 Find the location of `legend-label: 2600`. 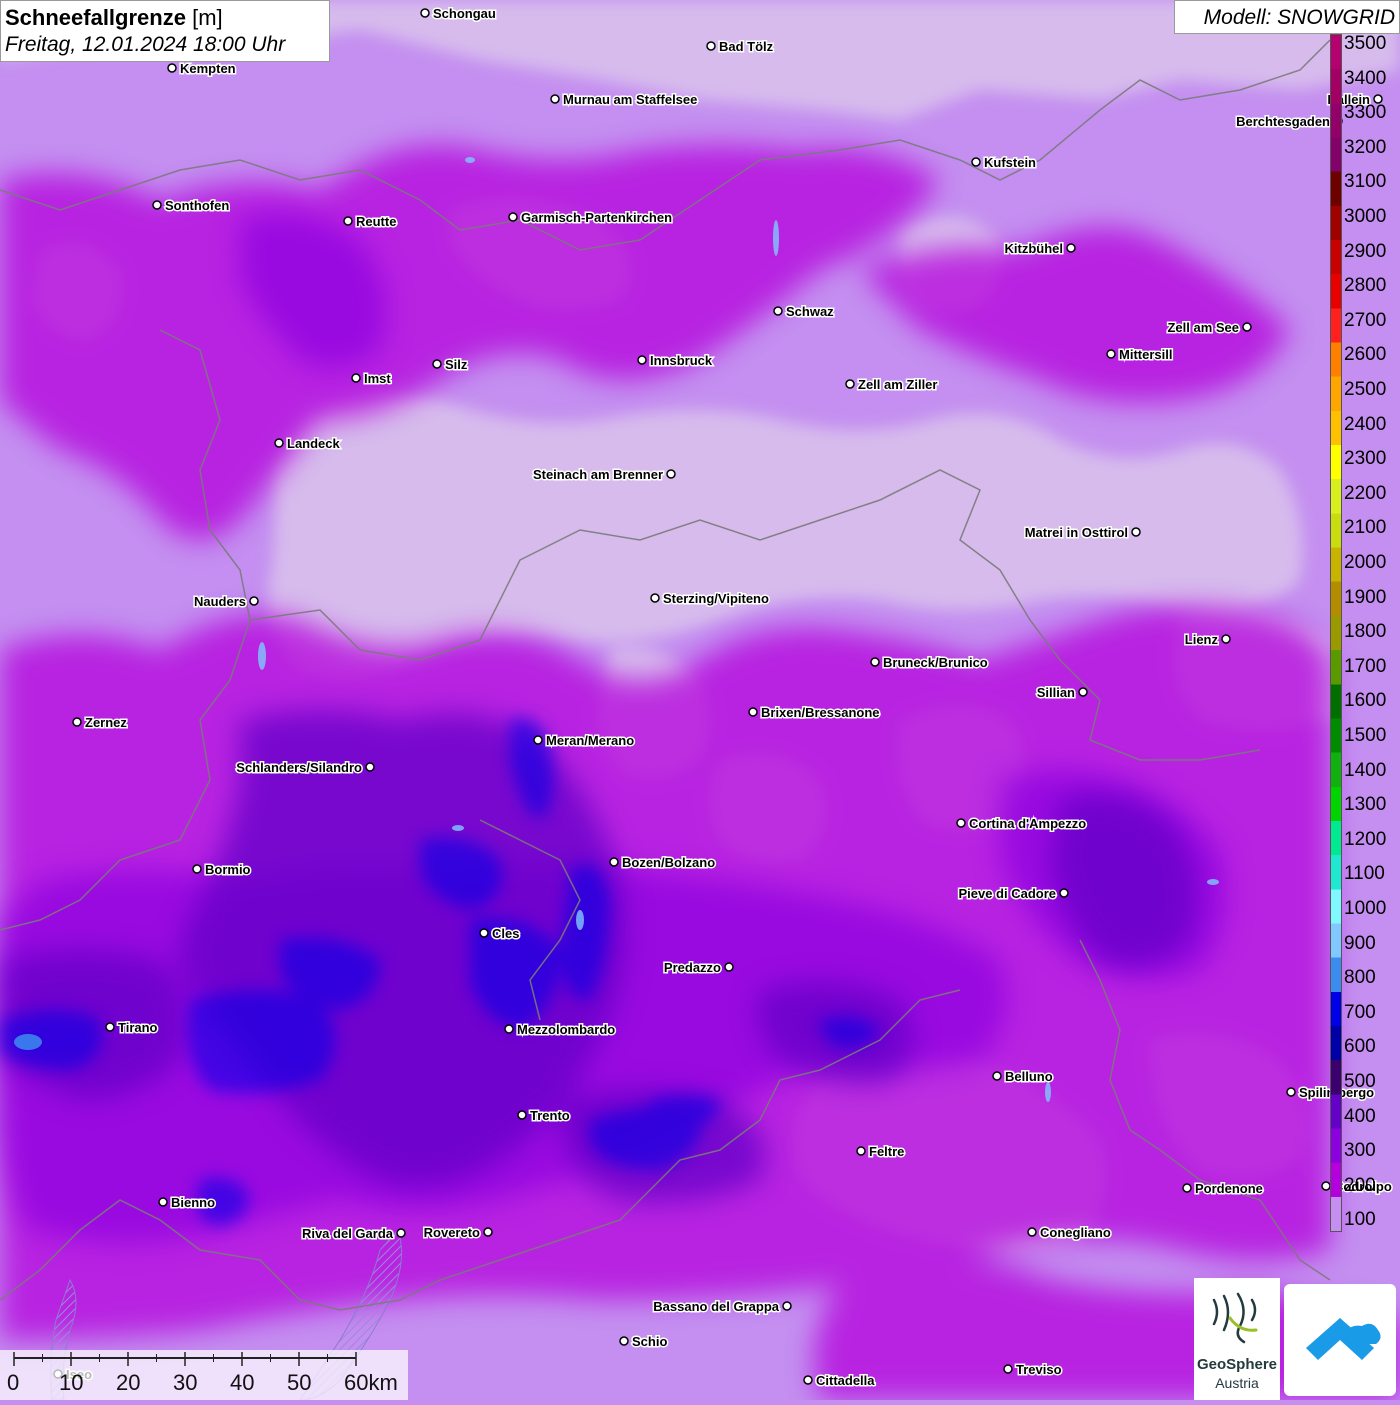

legend-label: 2600 is located at coordinates (1365, 355).